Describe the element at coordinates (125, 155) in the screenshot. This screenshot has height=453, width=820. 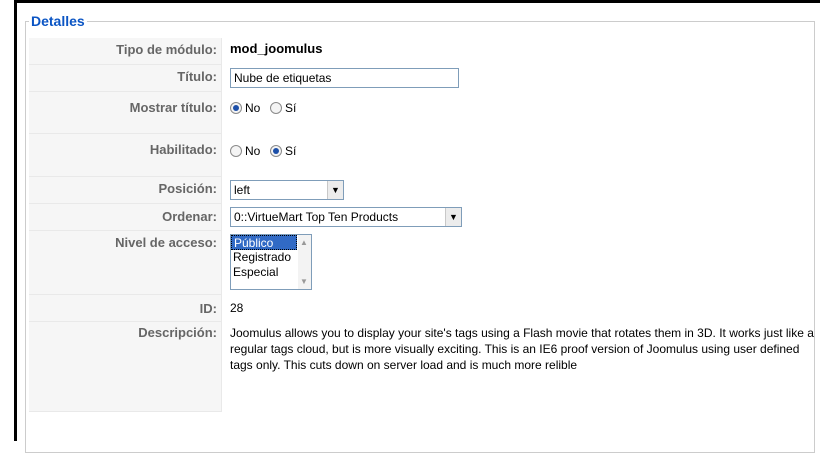
I see `enabled-label: Habilitado:` at that location.